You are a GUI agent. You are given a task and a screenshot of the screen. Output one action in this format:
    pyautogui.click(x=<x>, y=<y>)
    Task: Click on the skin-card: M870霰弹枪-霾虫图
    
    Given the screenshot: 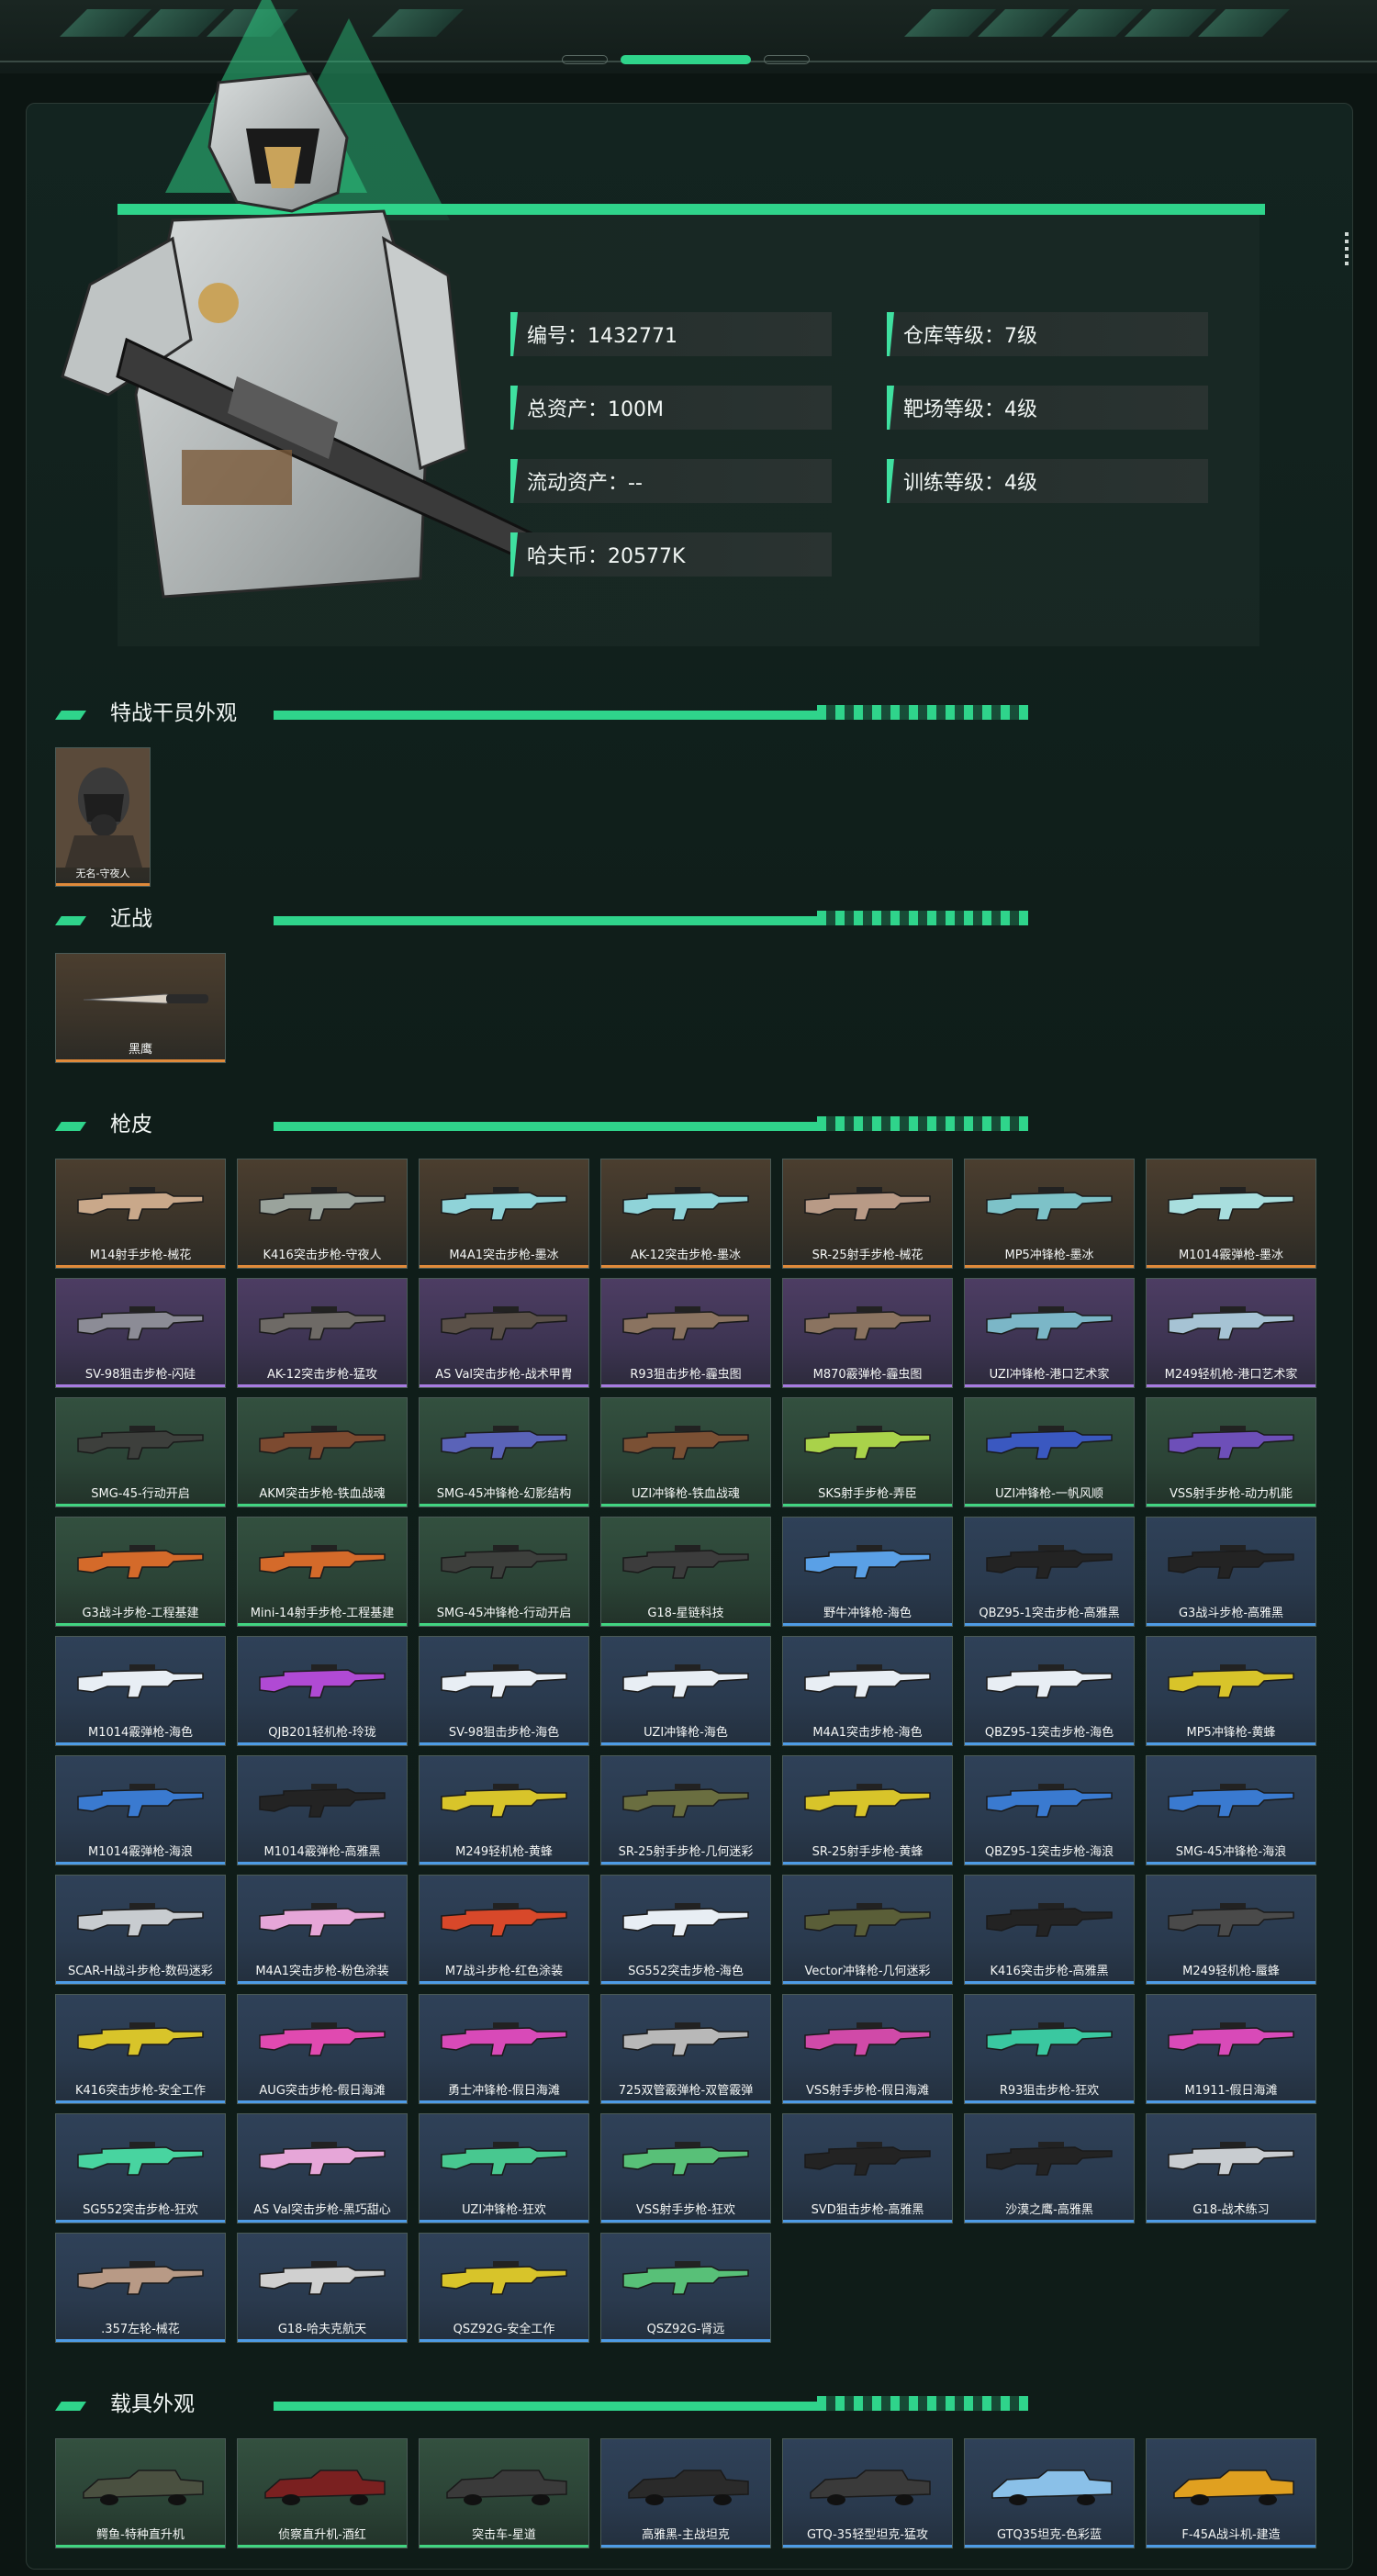 What is the action you would take?
    pyautogui.click(x=867, y=1333)
    